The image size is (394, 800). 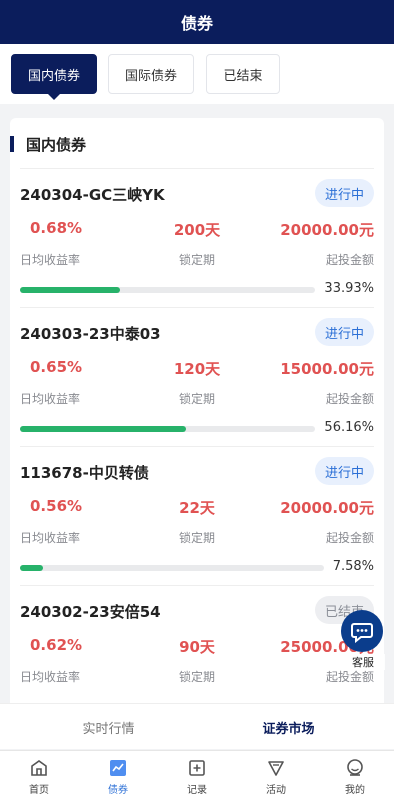 I want to click on progress-percent: 56.16%, so click(x=349, y=427).